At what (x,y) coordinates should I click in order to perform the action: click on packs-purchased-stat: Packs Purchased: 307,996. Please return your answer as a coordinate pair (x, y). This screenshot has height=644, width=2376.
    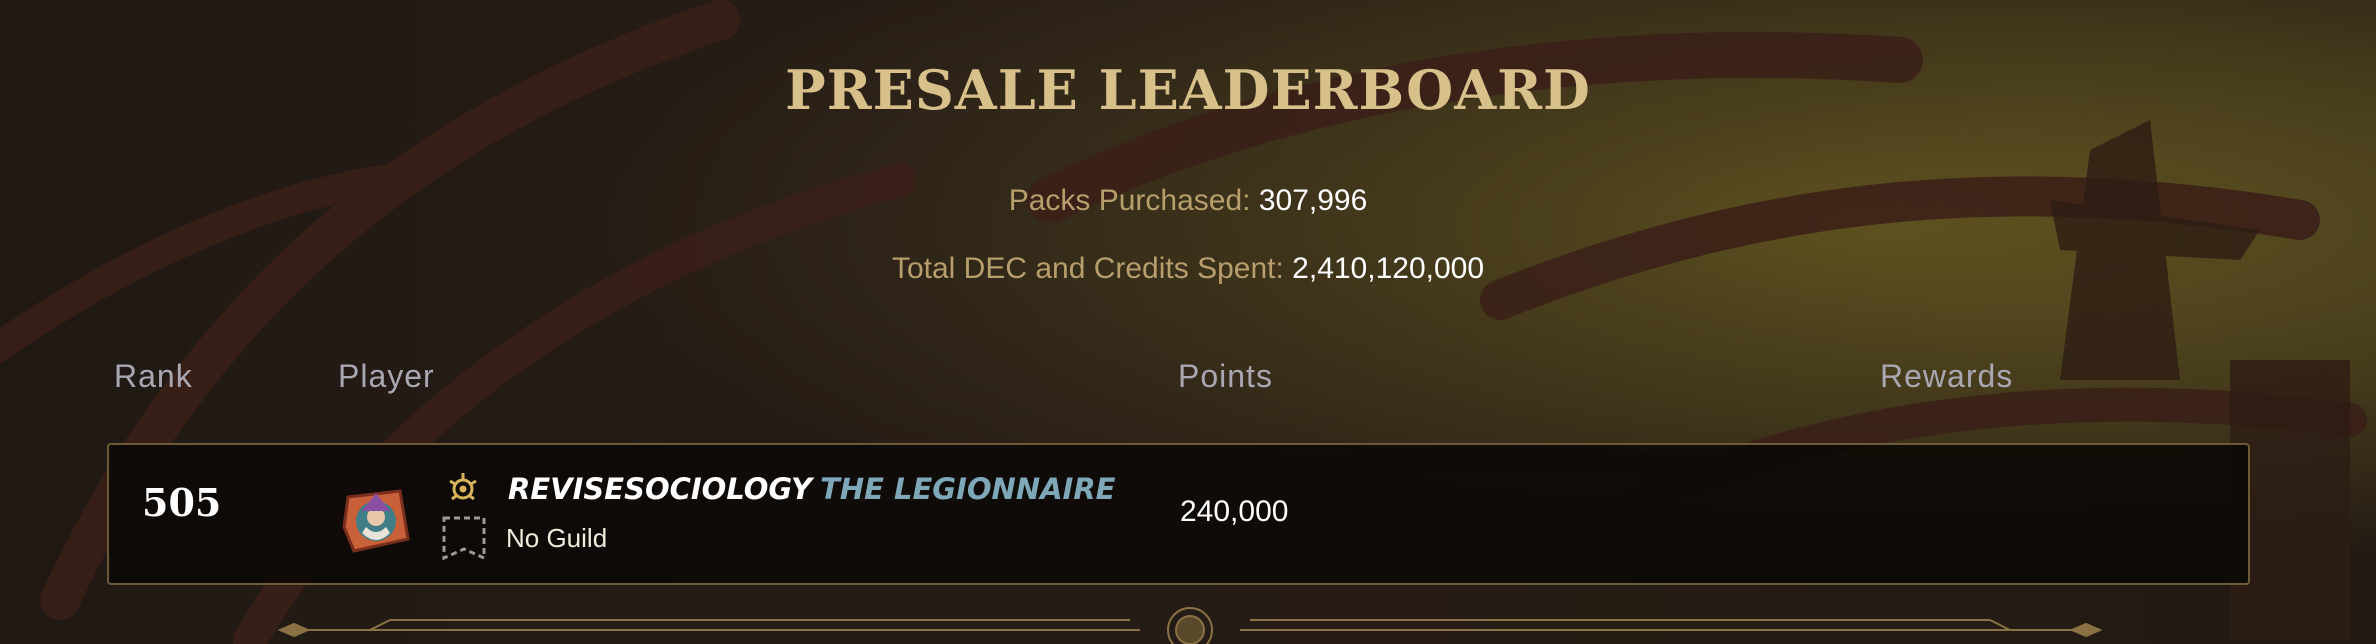
    Looking at the image, I should click on (1188, 201).